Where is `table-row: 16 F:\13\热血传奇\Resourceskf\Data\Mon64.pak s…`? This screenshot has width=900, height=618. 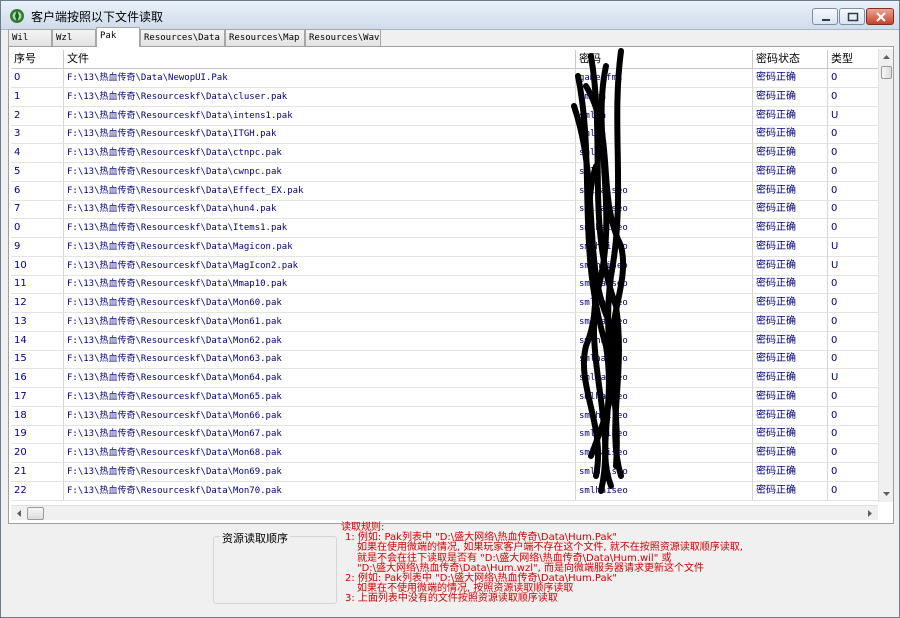 table-row: 16 F:\13\热血传奇\Resourceskf\Data\Mon64.pak s… is located at coordinates (447, 378).